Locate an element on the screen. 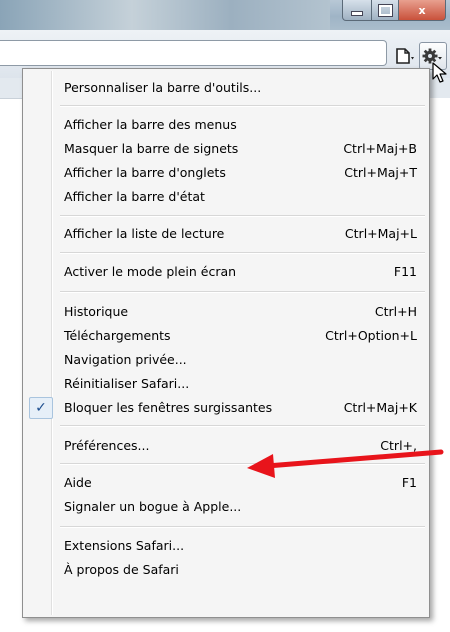 The height and width of the screenshot is (632, 450). window-titlebar: x is located at coordinates (225, 15).